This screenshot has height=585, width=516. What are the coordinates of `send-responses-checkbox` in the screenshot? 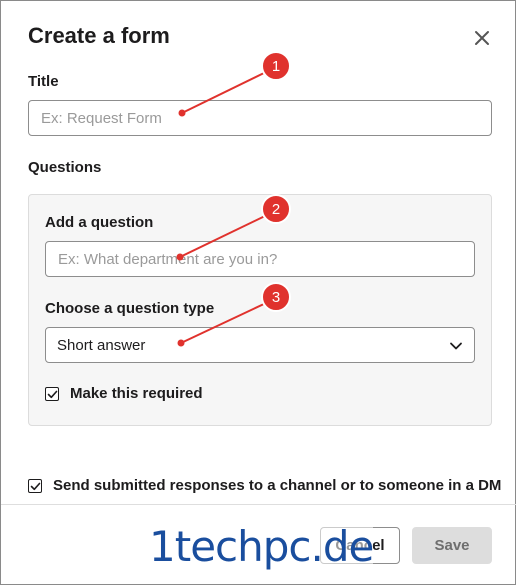 It's located at (35, 486).